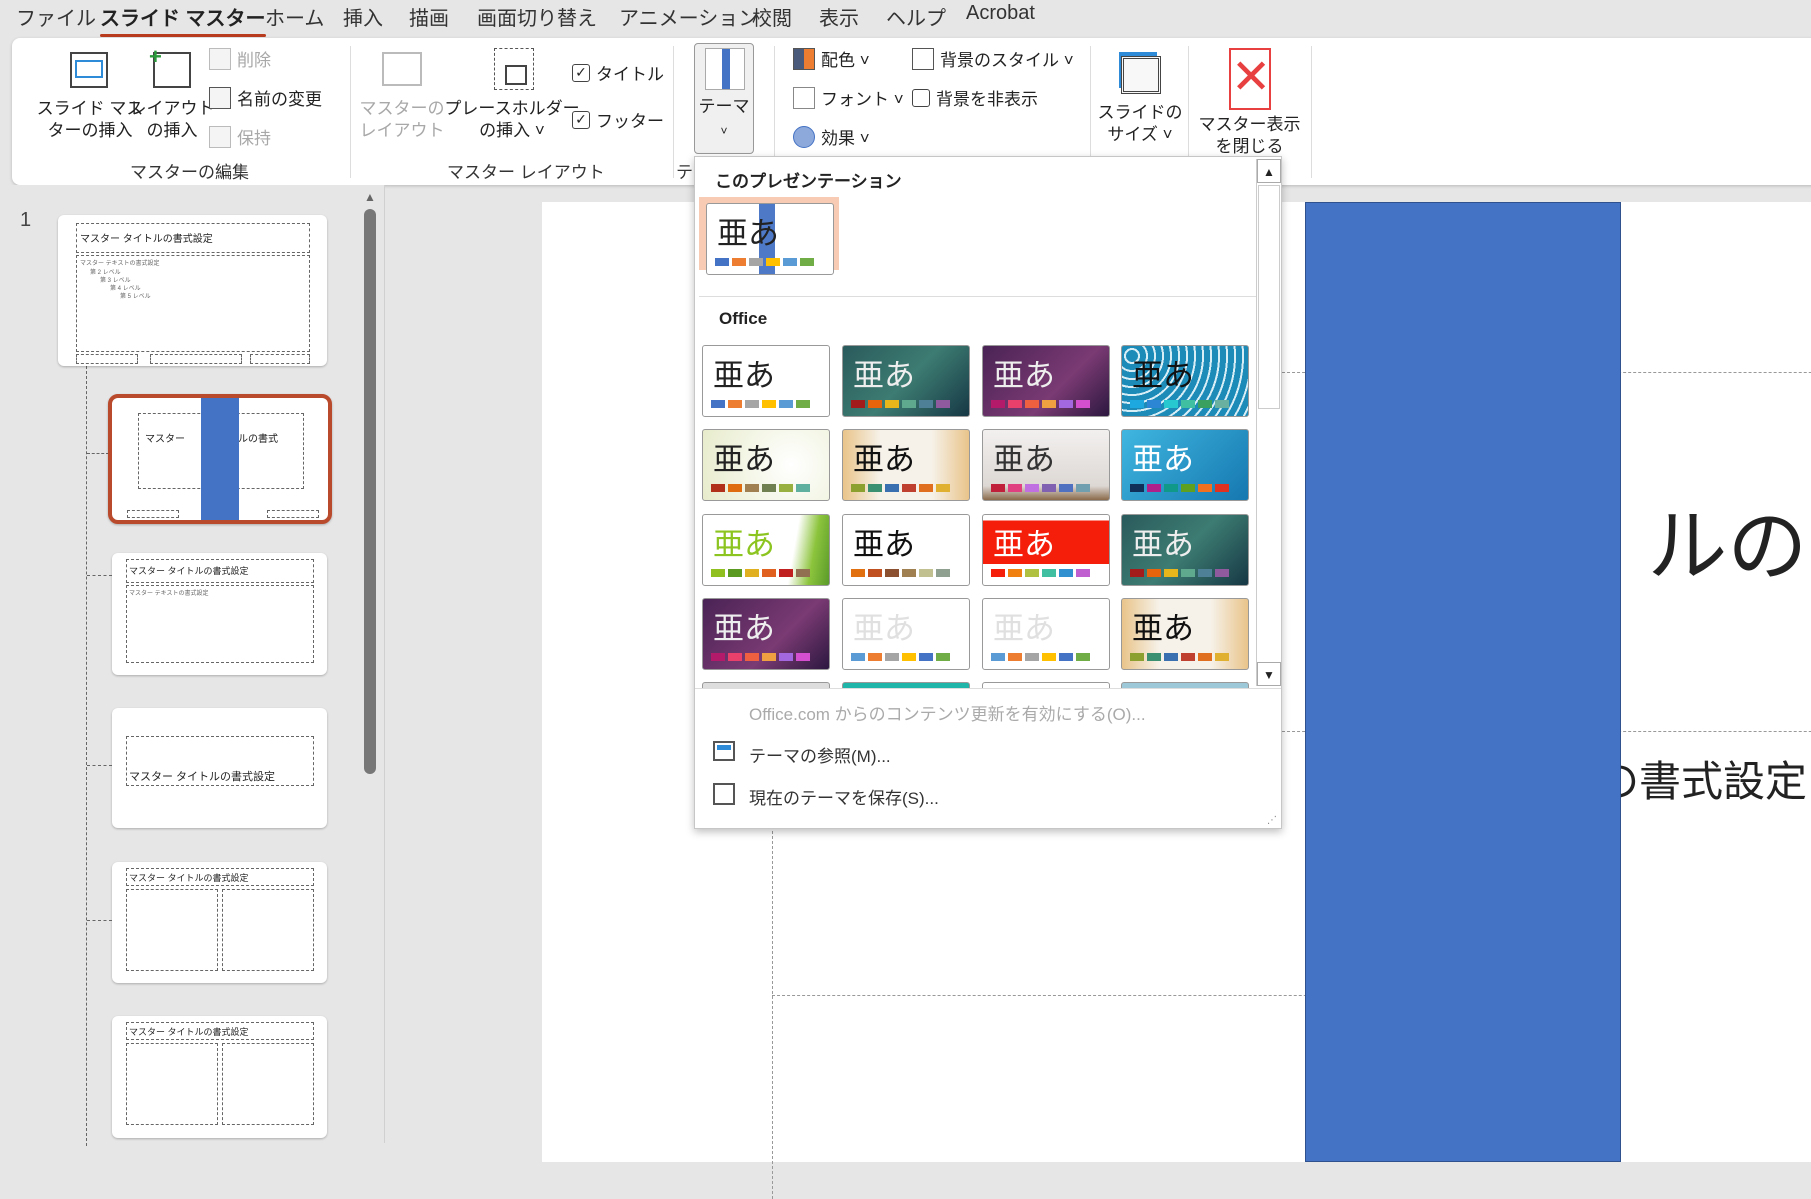  I want to click on hide-background-checkbox: 背景を非表示, so click(975, 97).